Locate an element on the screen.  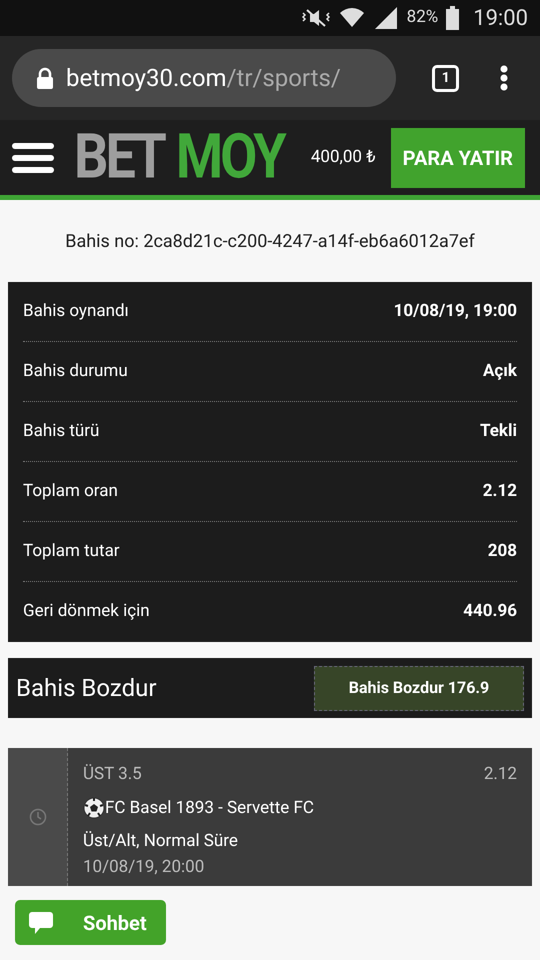
lock-icon is located at coordinates (45, 78).